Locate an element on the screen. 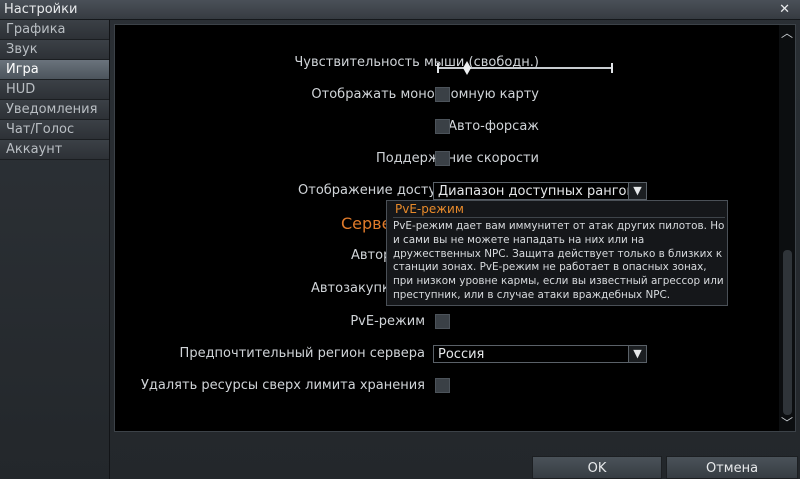  pve-mode-label: PvE-режим is located at coordinates (387, 321).